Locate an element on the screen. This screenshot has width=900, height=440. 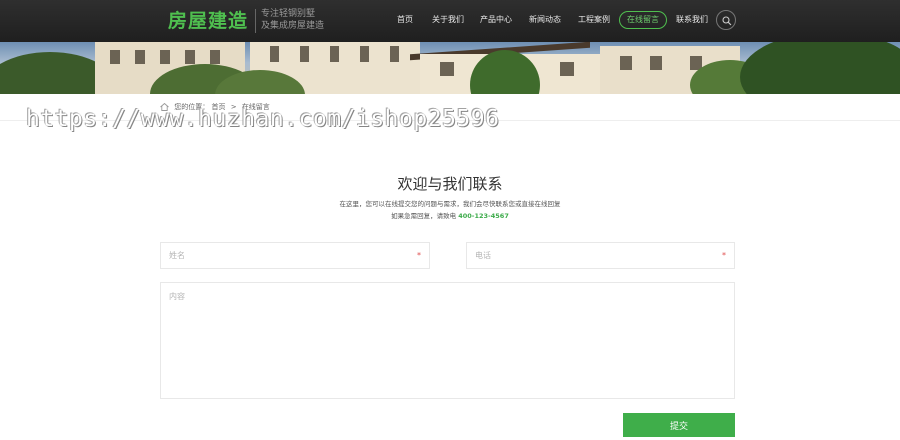
search-icon is located at coordinates (727, 21).